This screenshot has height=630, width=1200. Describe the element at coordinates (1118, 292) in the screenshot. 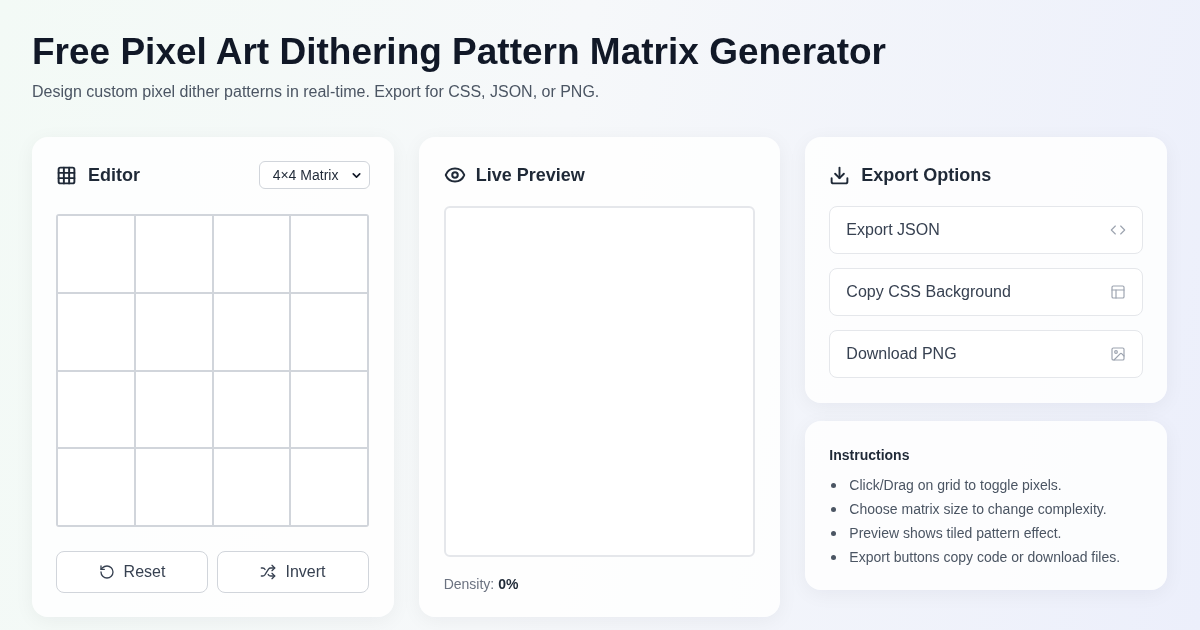

I see `layout-icon` at that location.